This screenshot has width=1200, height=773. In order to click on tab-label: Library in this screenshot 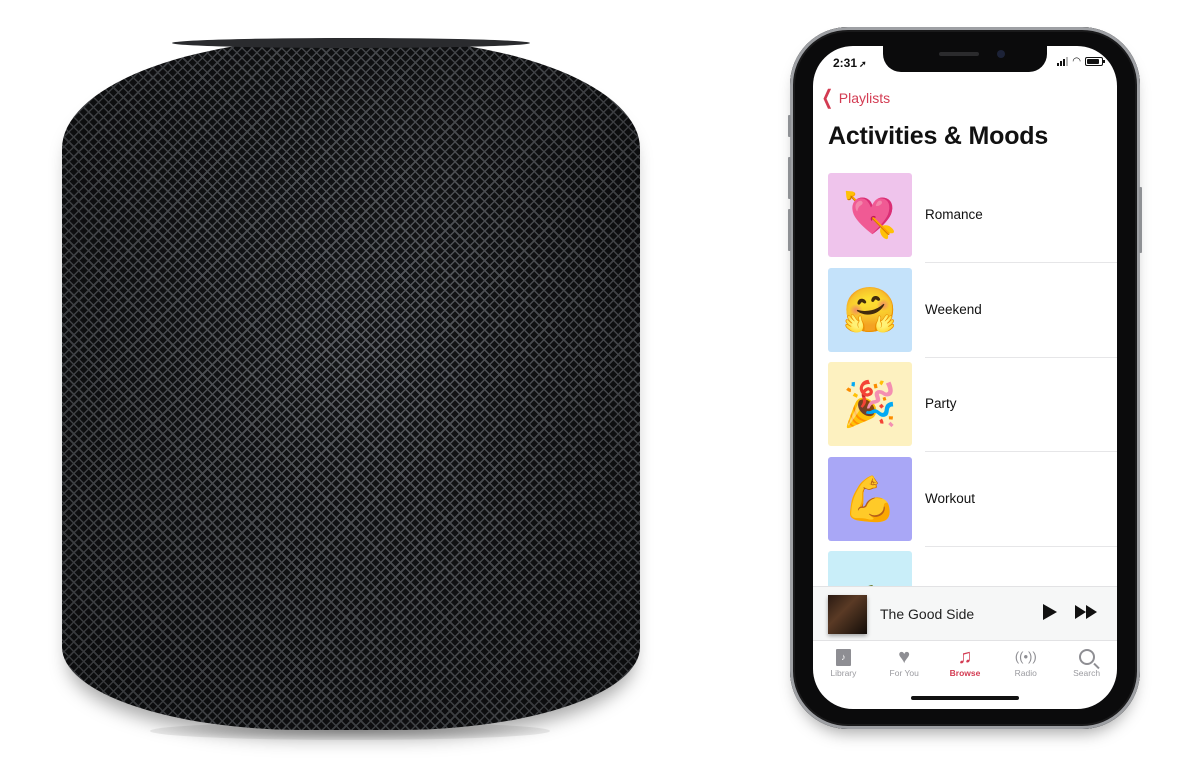, I will do `click(843, 673)`.